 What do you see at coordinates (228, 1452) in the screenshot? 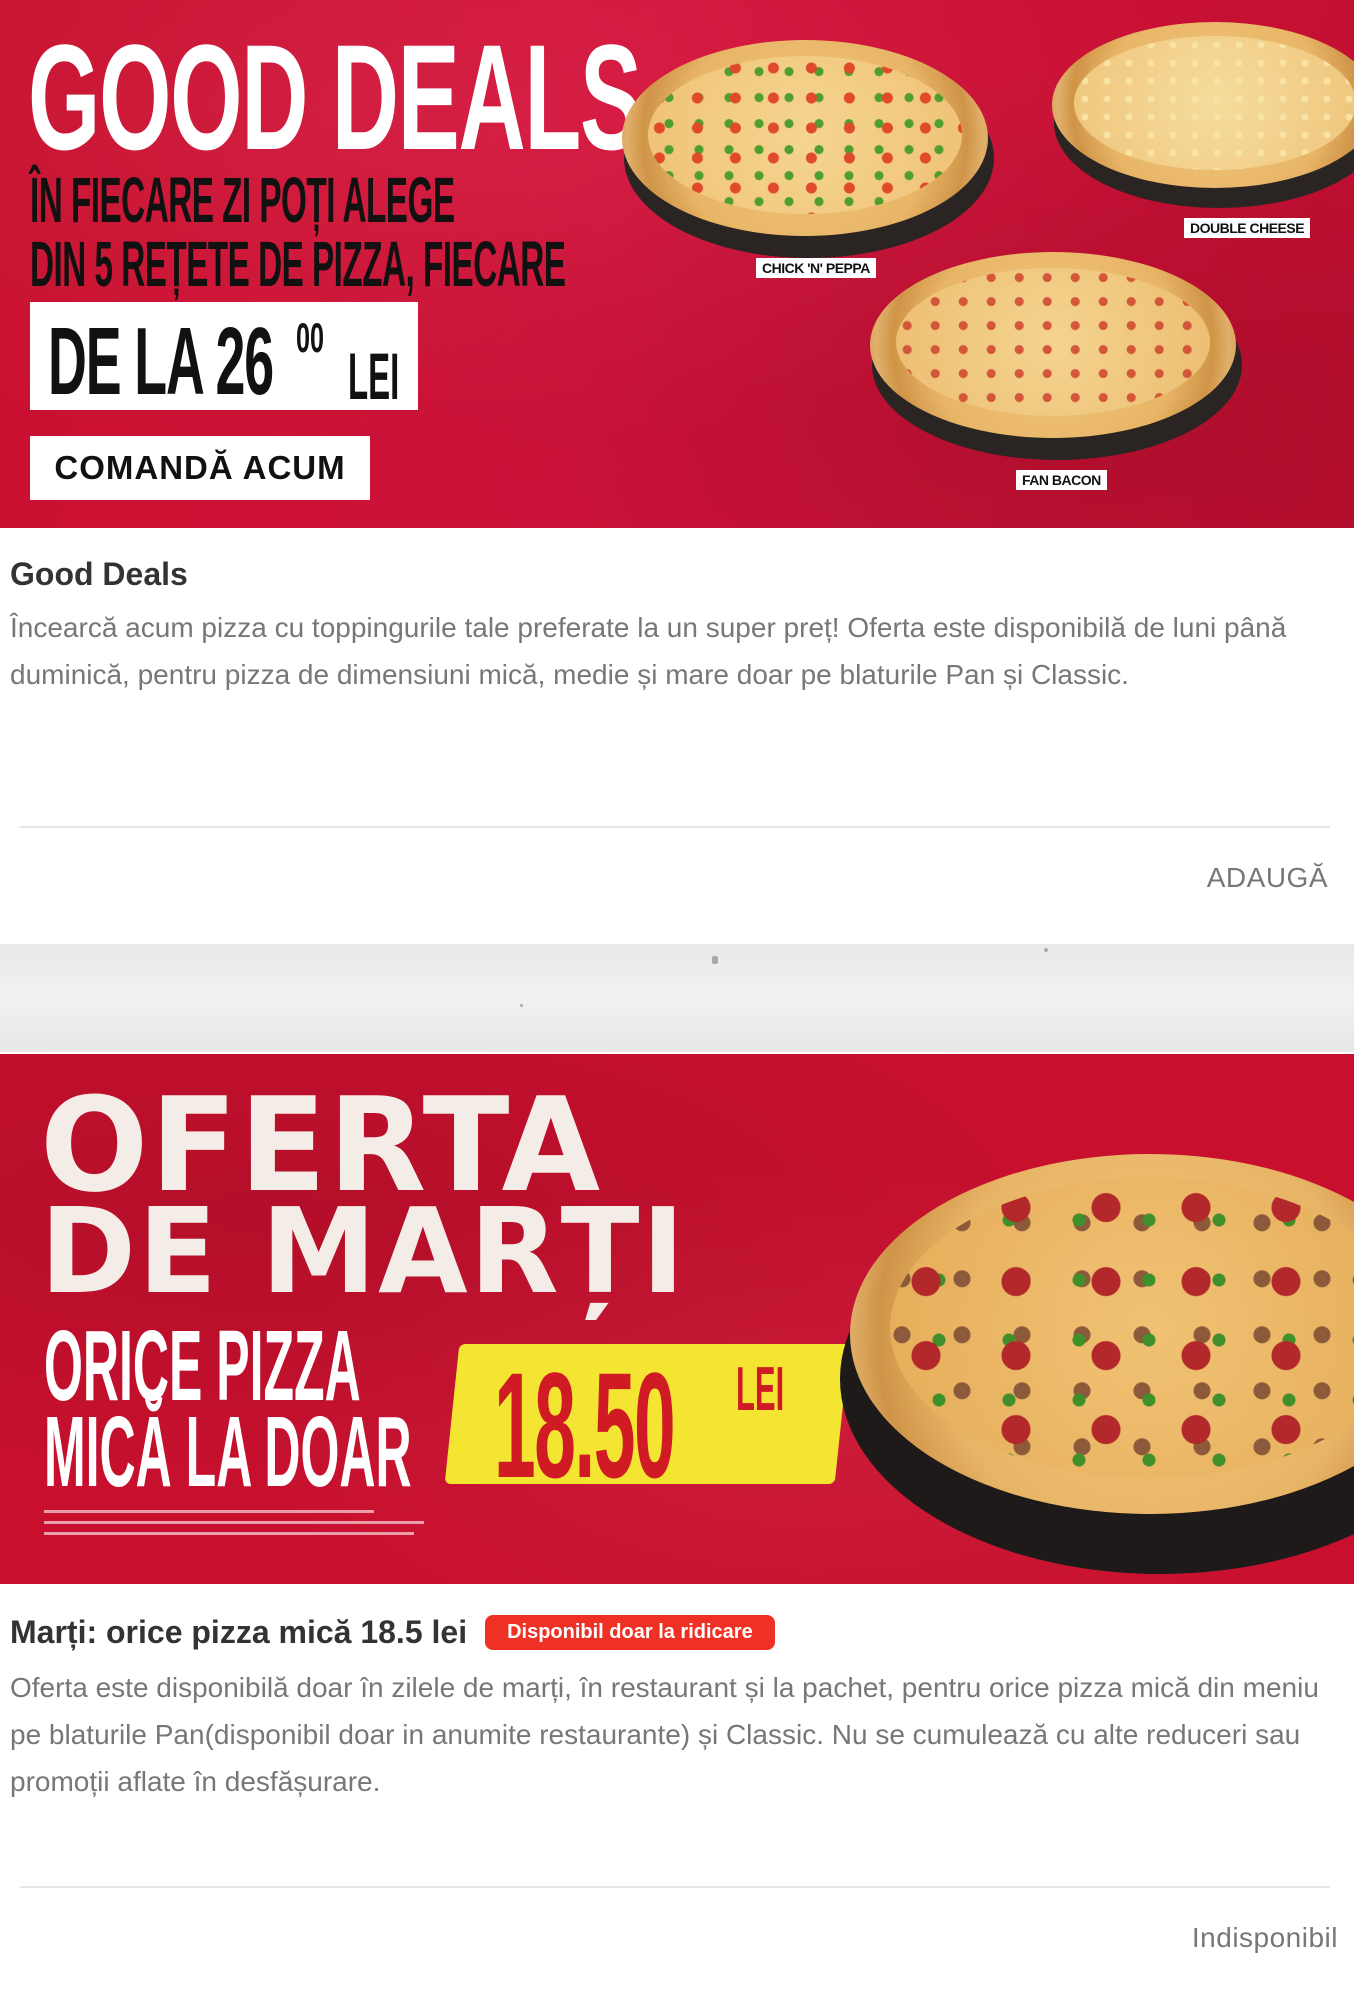
I see `banner-subtitle-line: MICĂ LA DOAR` at bounding box center [228, 1452].